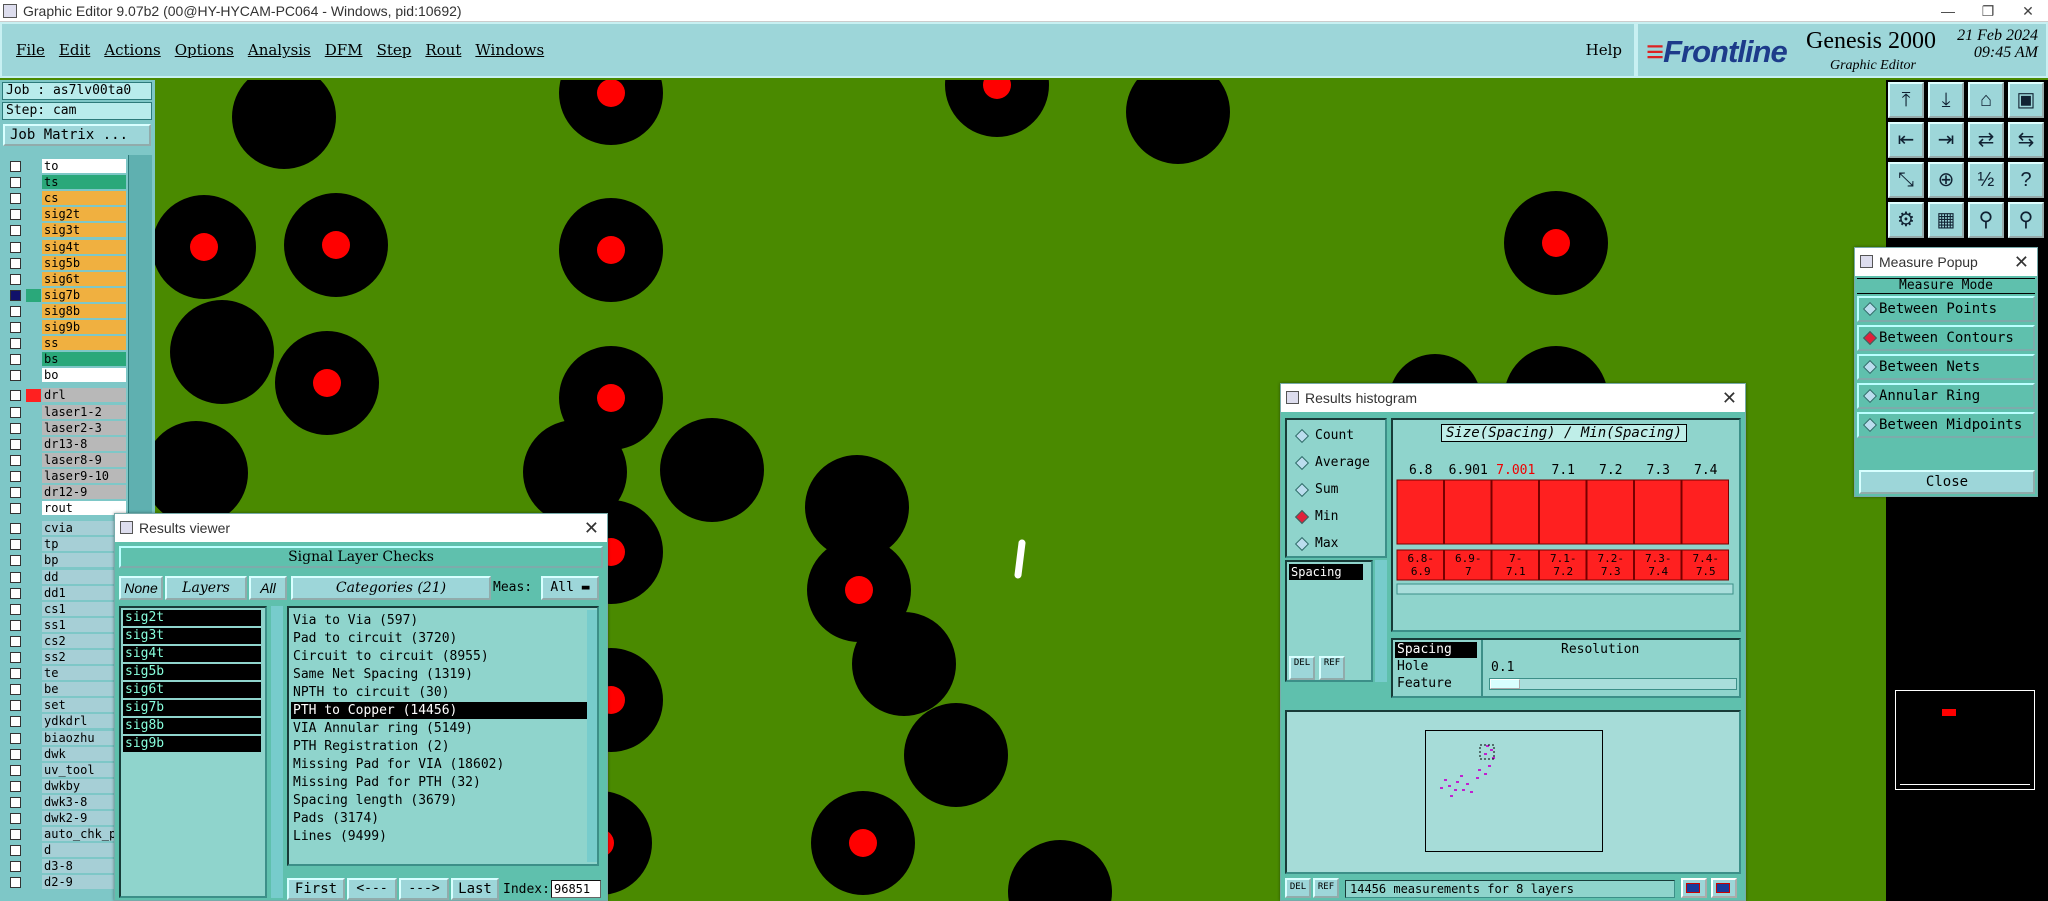 This screenshot has height=901, width=2048. Describe the element at coordinates (2026, 100) in the screenshot. I see `zoom-window-icon: ▣` at that location.